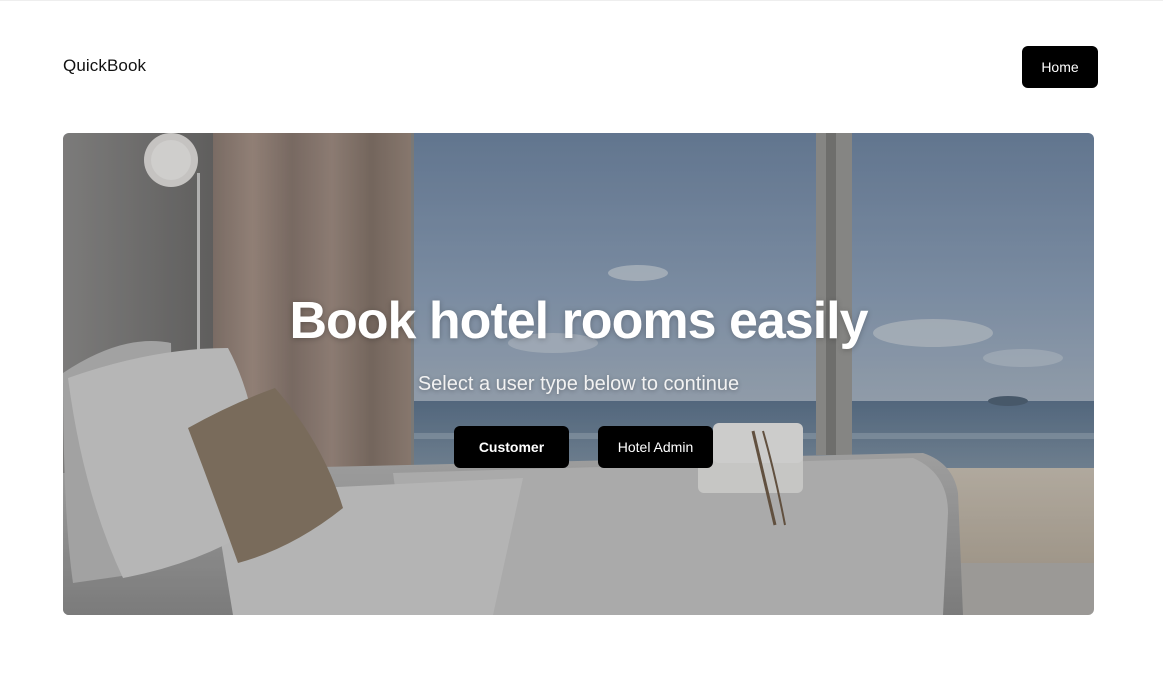  I want to click on home-button: Home, so click(1060, 67).